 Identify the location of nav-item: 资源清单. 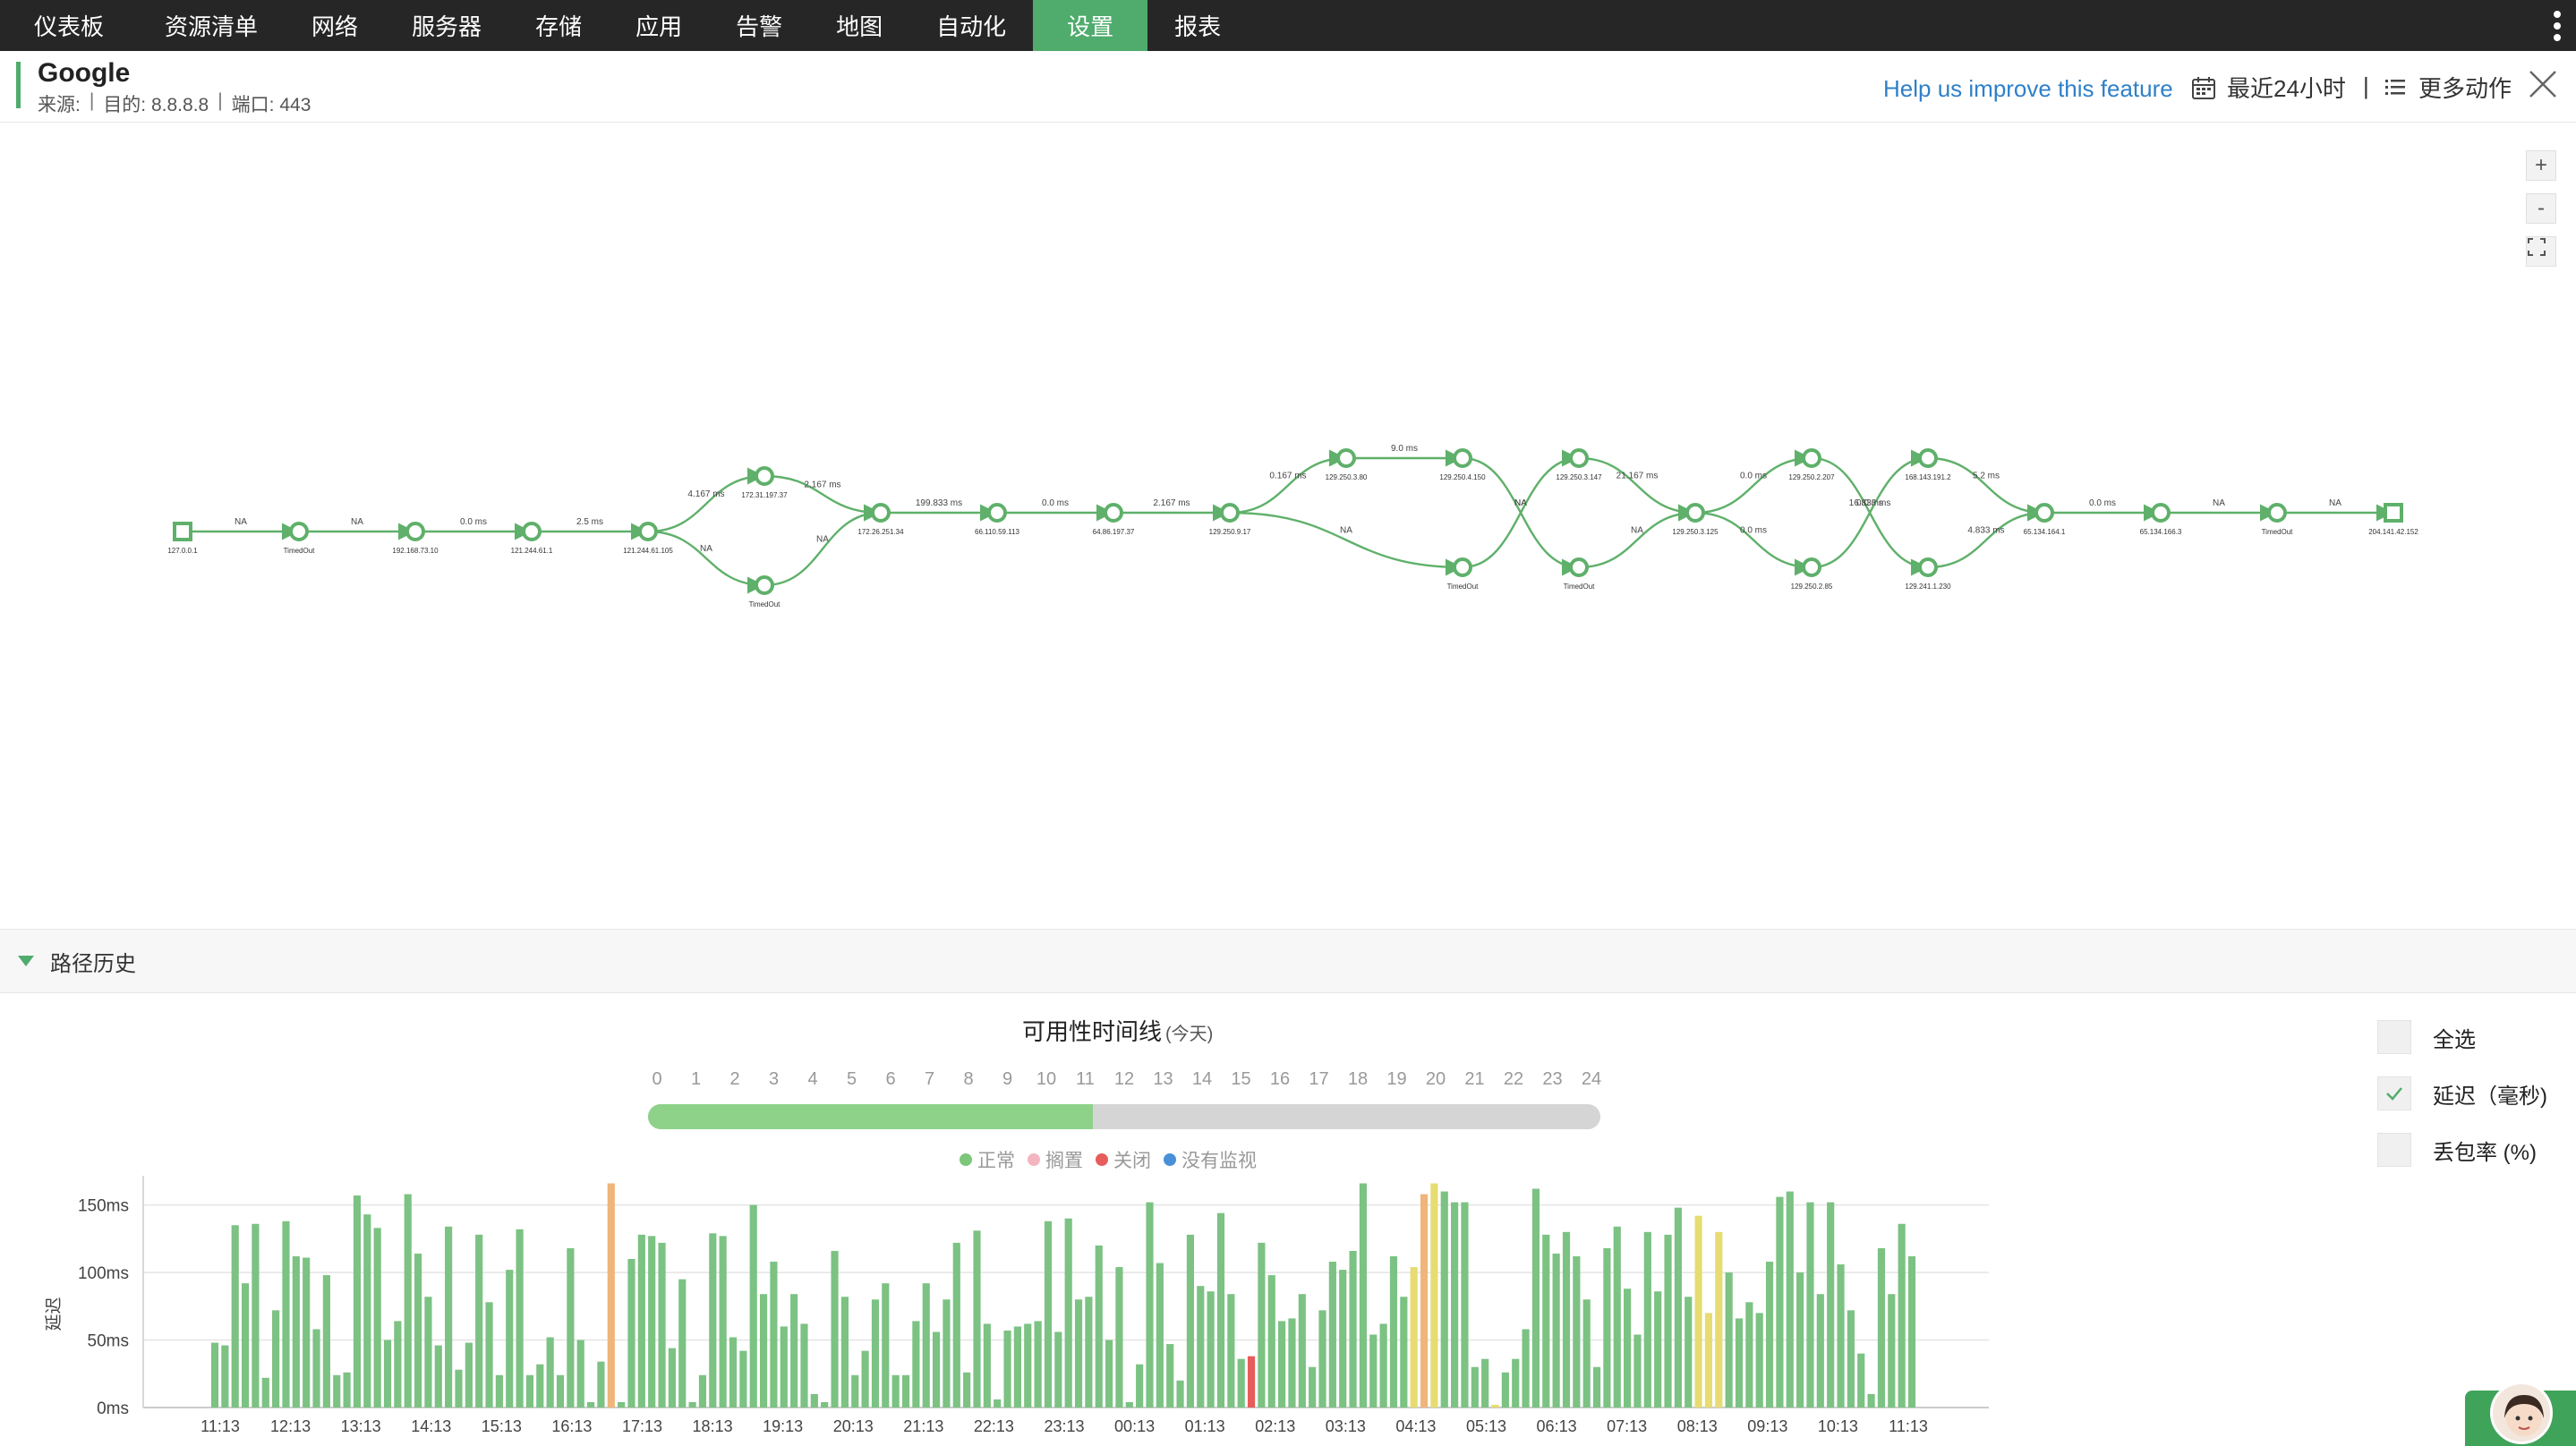
(211, 26).